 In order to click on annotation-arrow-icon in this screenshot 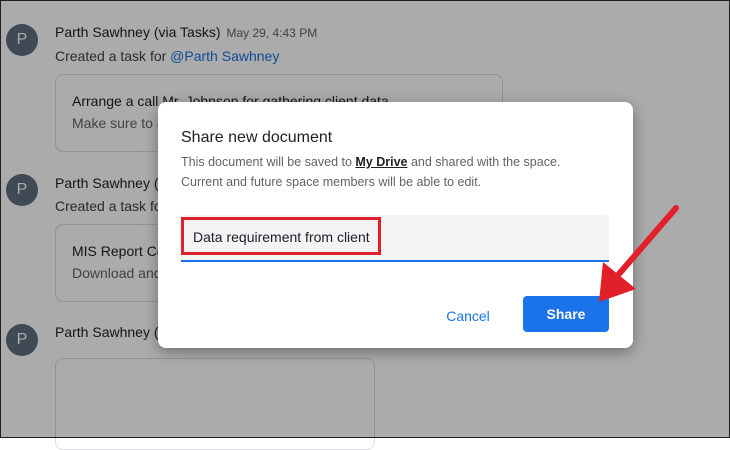, I will do `click(639, 253)`.